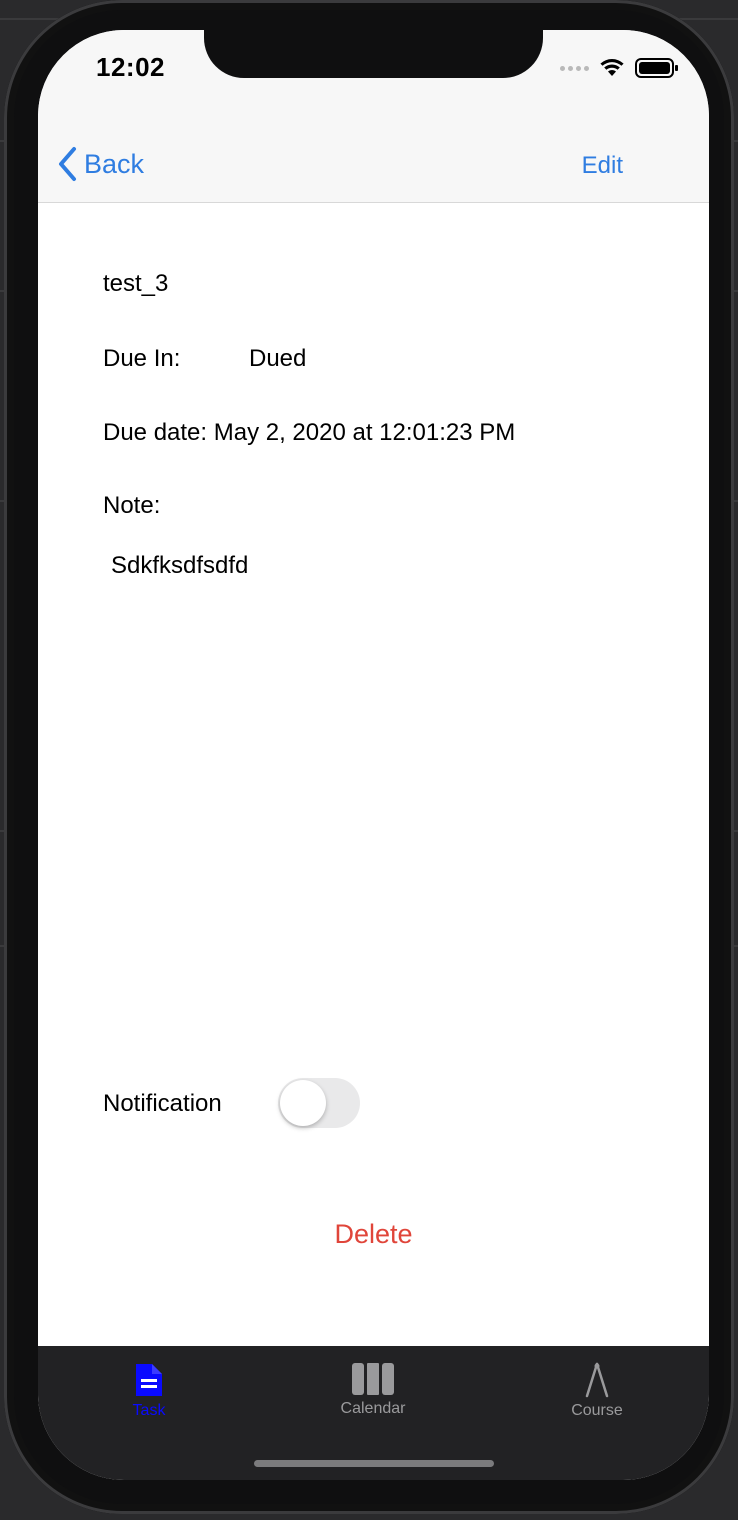  Describe the element at coordinates (149, 1380) in the screenshot. I see `document-icon` at that location.